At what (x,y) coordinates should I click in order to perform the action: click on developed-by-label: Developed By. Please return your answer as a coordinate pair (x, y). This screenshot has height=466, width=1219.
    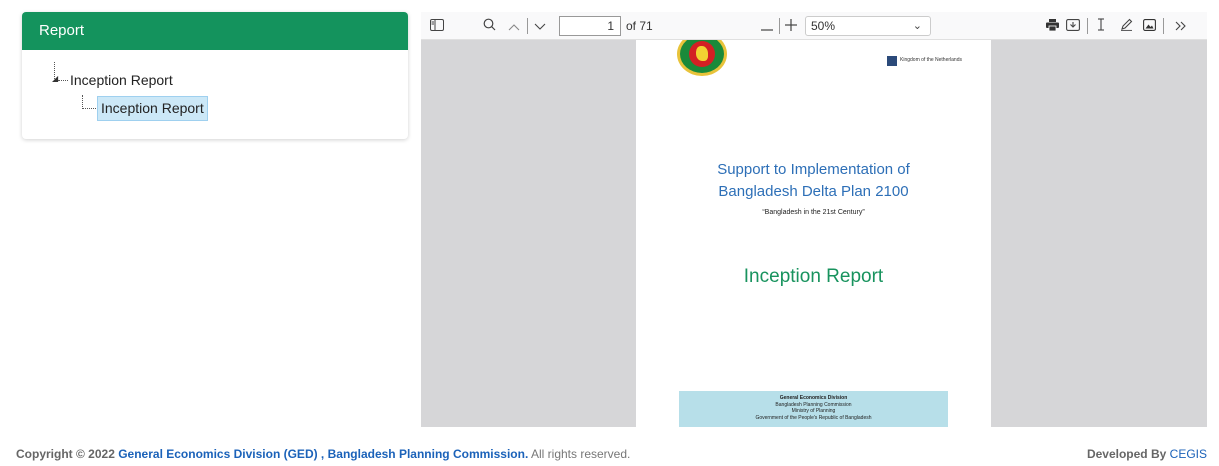
    Looking at the image, I should click on (1126, 454).